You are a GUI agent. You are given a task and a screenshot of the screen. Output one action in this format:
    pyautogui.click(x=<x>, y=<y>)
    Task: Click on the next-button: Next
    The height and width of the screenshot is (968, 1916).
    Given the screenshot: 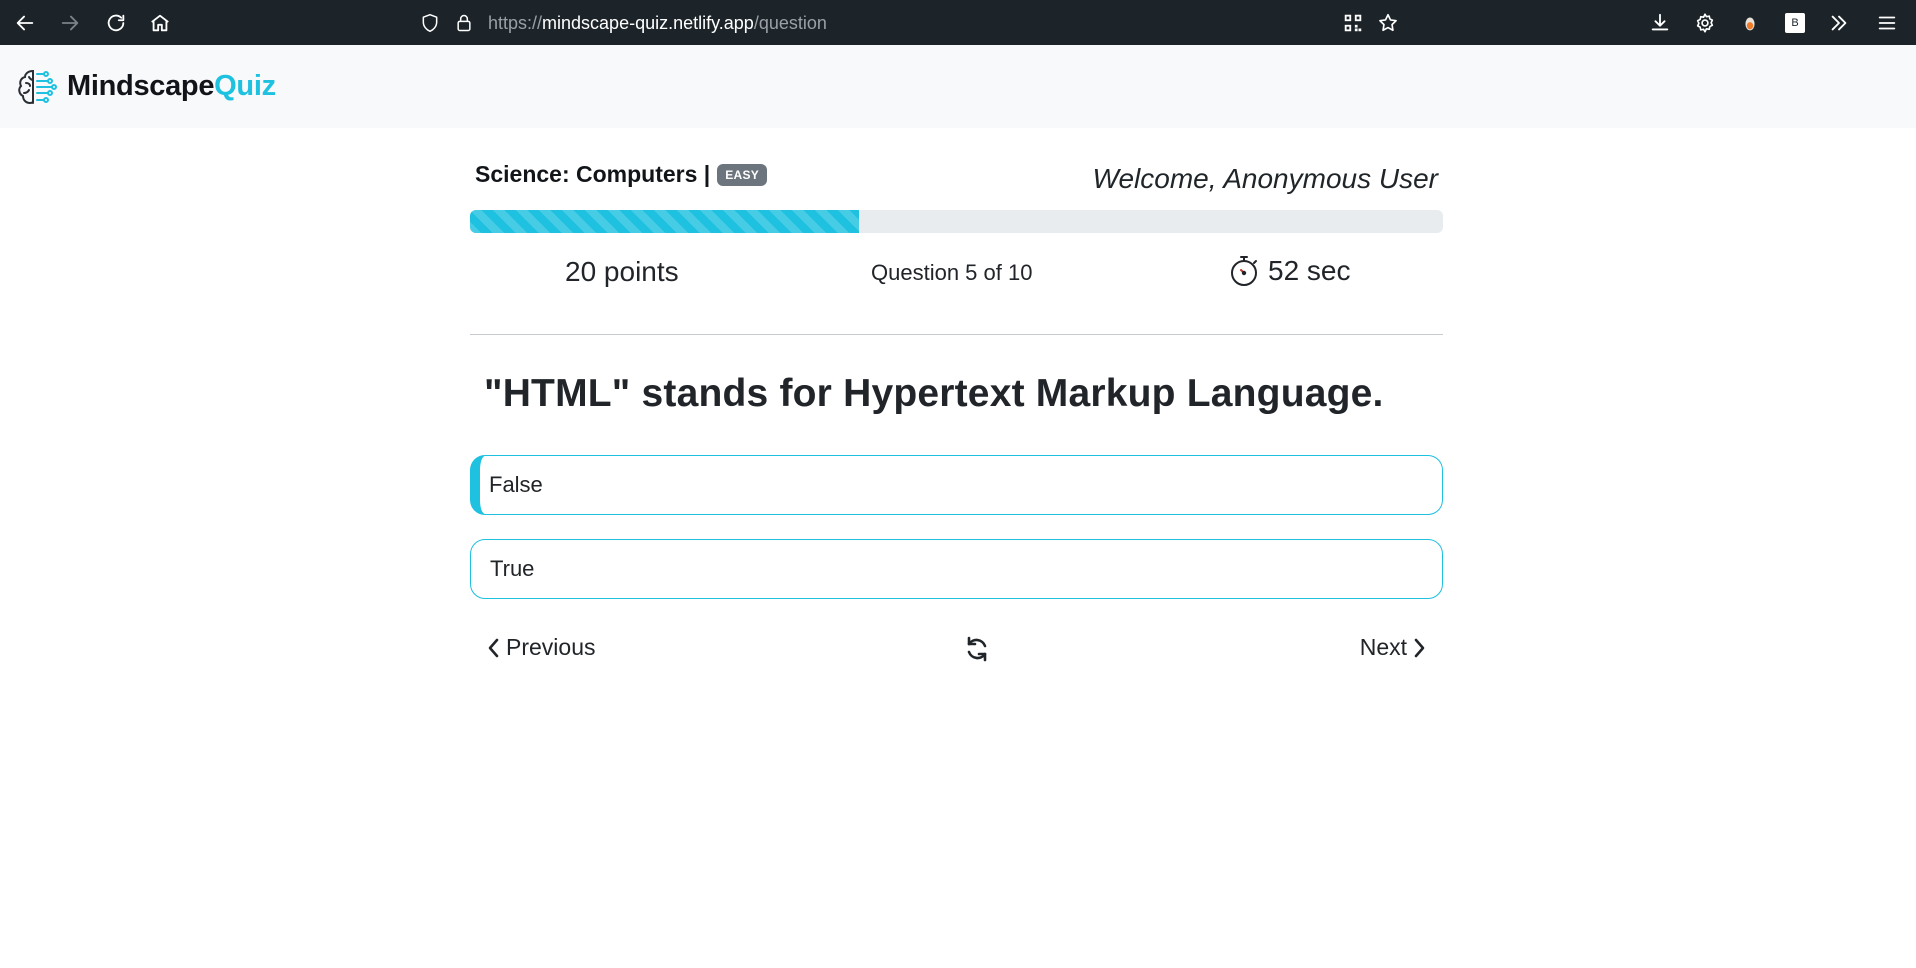 What is the action you would take?
    pyautogui.click(x=1393, y=647)
    